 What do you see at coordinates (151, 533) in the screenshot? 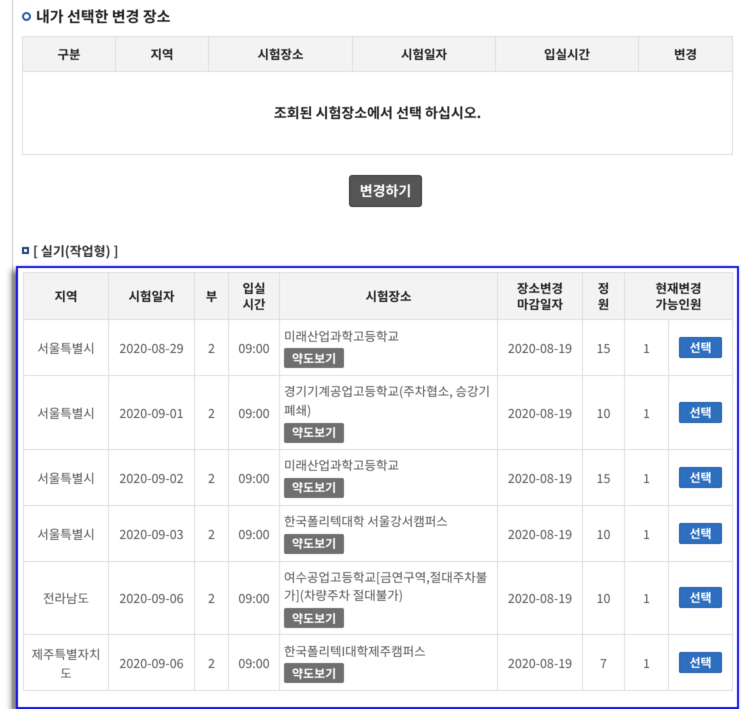
I see `date-cell: 2020-09-03` at bounding box center [151, 533].